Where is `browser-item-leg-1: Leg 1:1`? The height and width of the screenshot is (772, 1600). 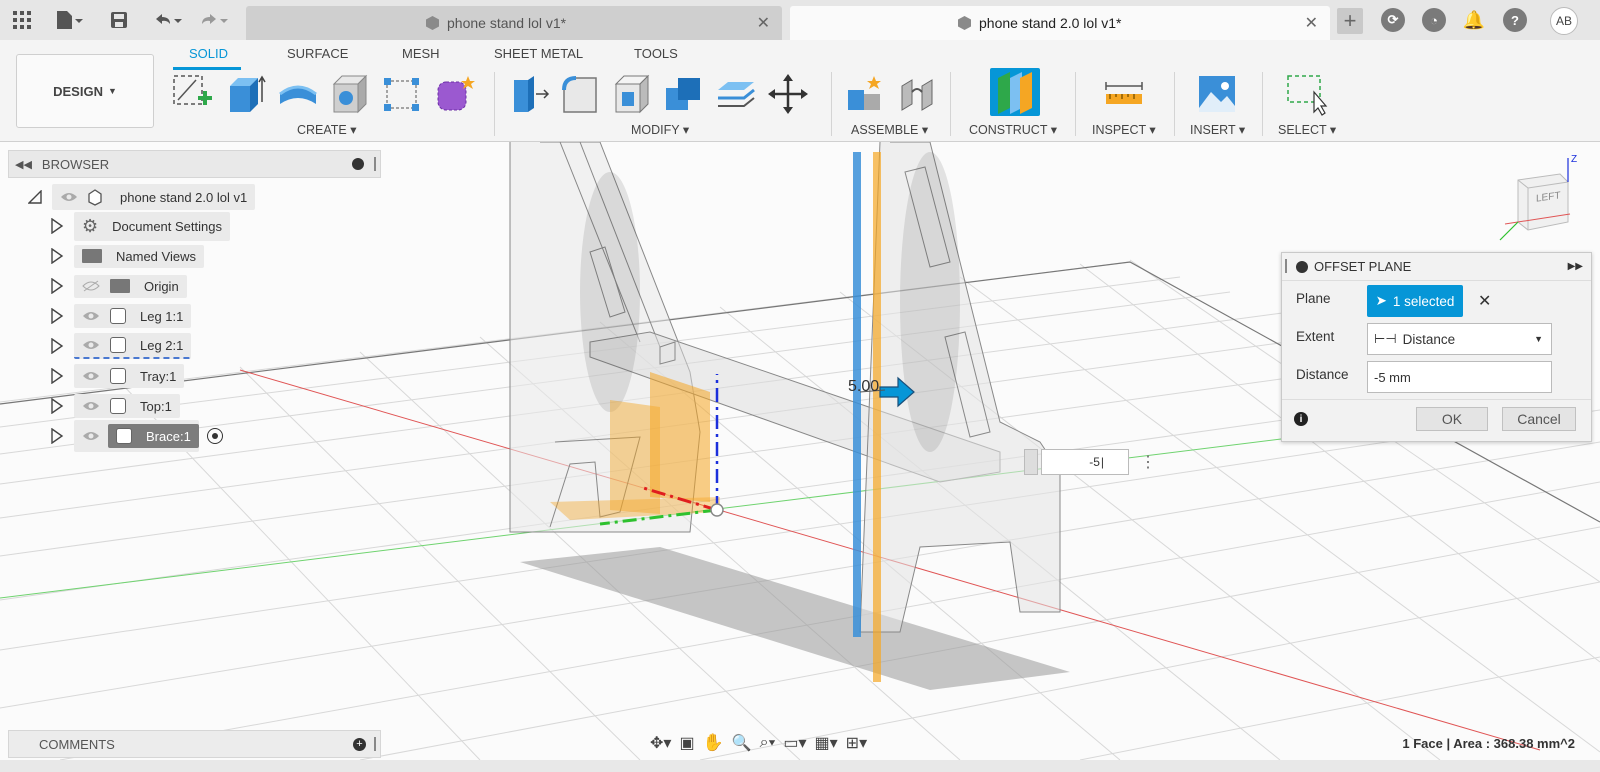 browser-item-leg-1: Leg 1:1 is located at coordinates (121, 316).